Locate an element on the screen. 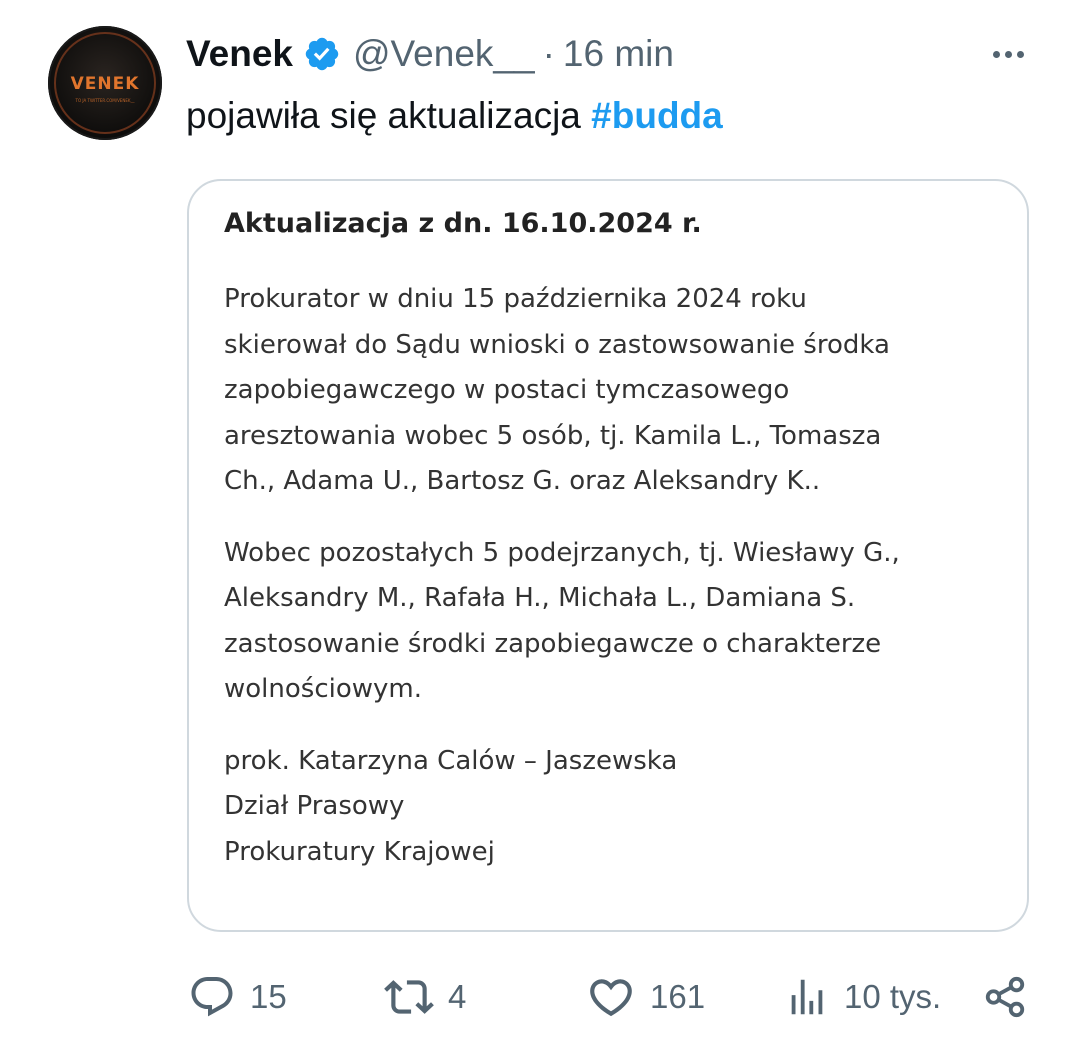 This screenshot has height=1037, width=1080. signature-line: Dział Prasowy is located at coordinates (314, 806).